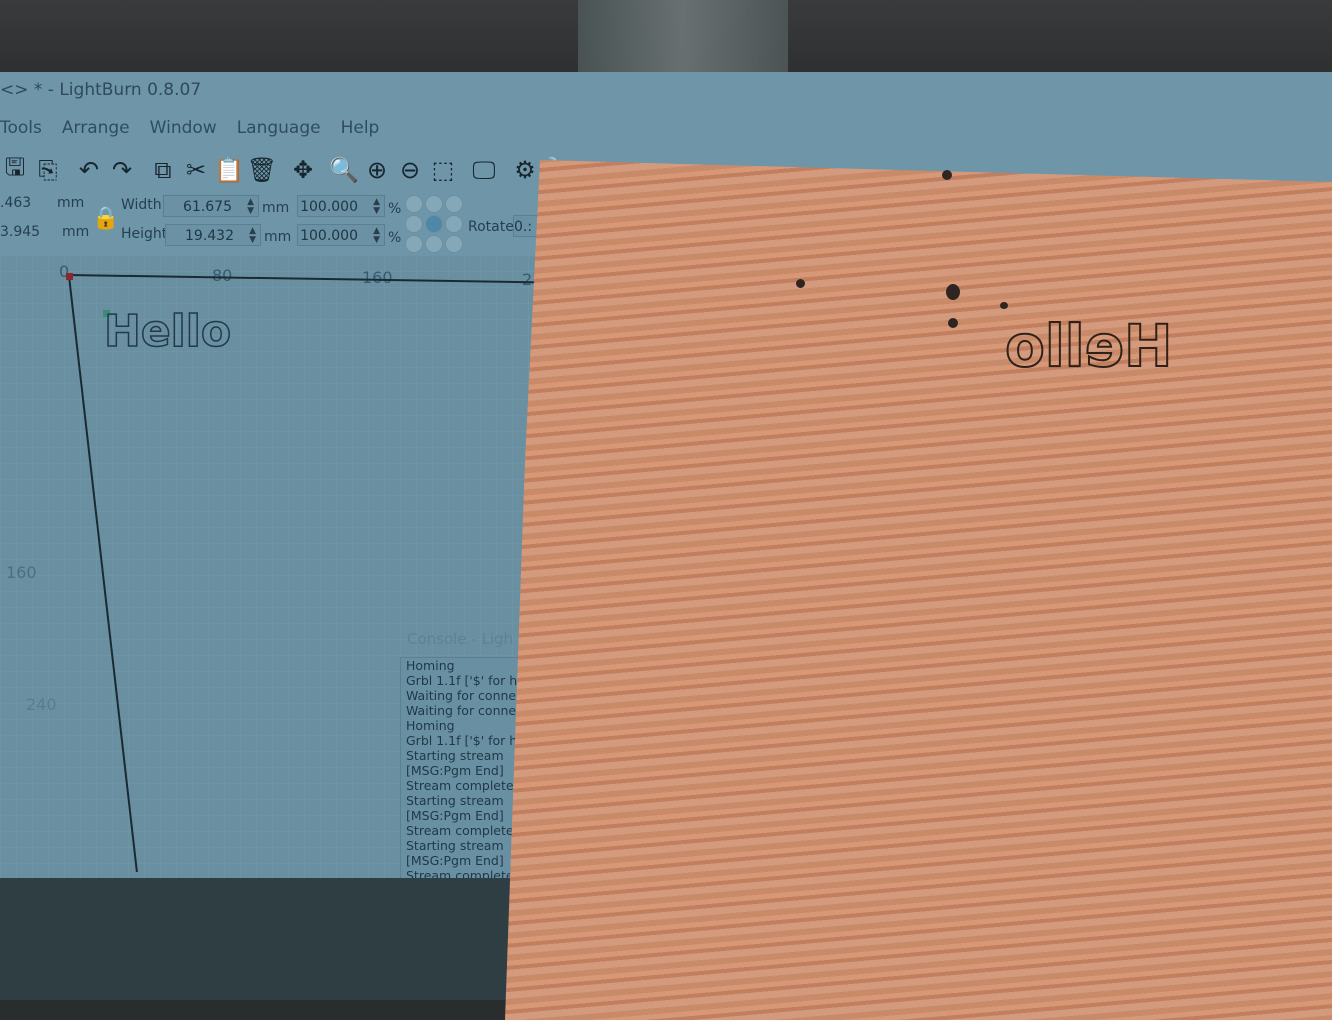  I want to click on anchor-top-left, so click(414, 204).